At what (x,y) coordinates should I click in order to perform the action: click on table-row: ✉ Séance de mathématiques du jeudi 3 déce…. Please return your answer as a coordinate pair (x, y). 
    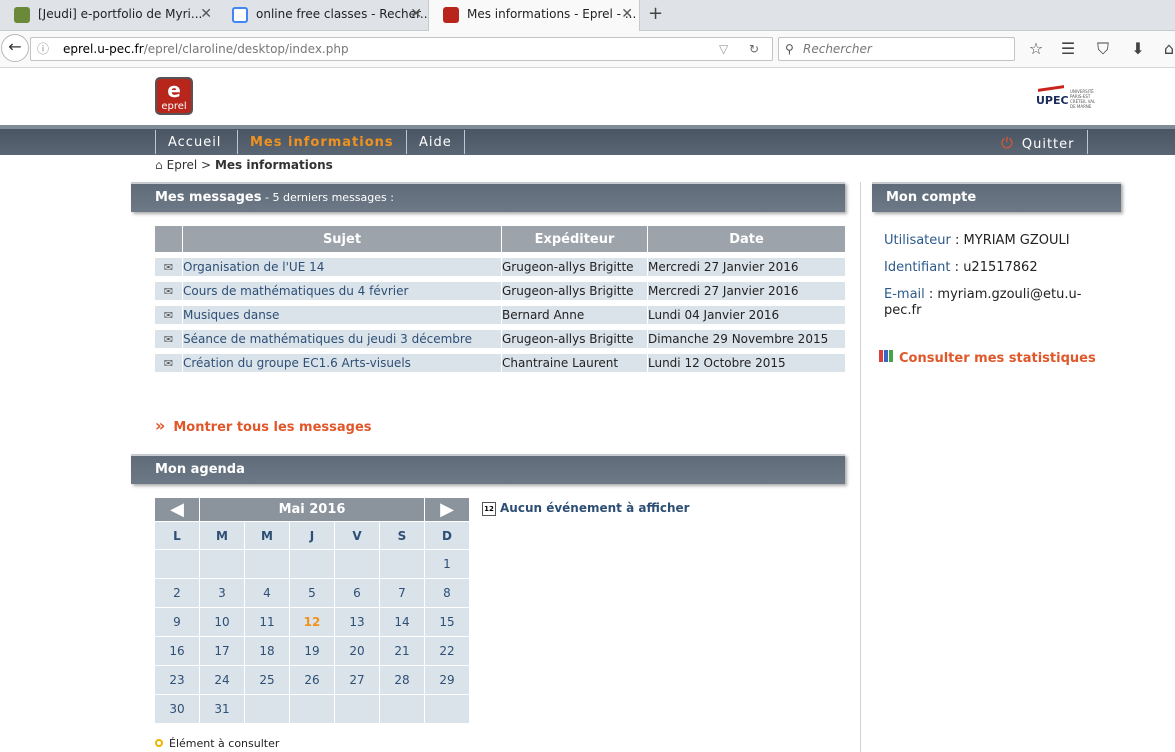
    Looking at the image, I should click on (500, 336).